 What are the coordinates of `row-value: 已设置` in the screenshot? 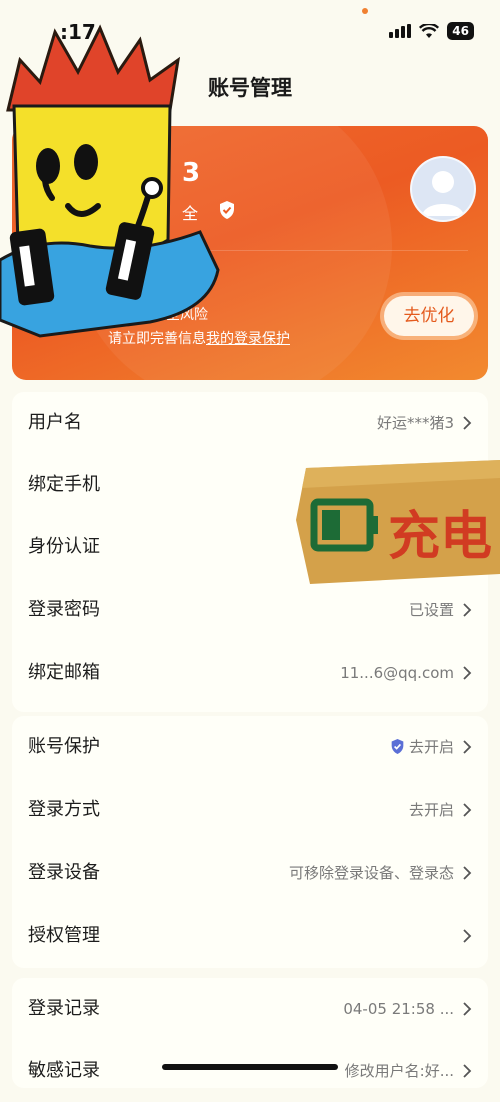 It's located at (431, 610).